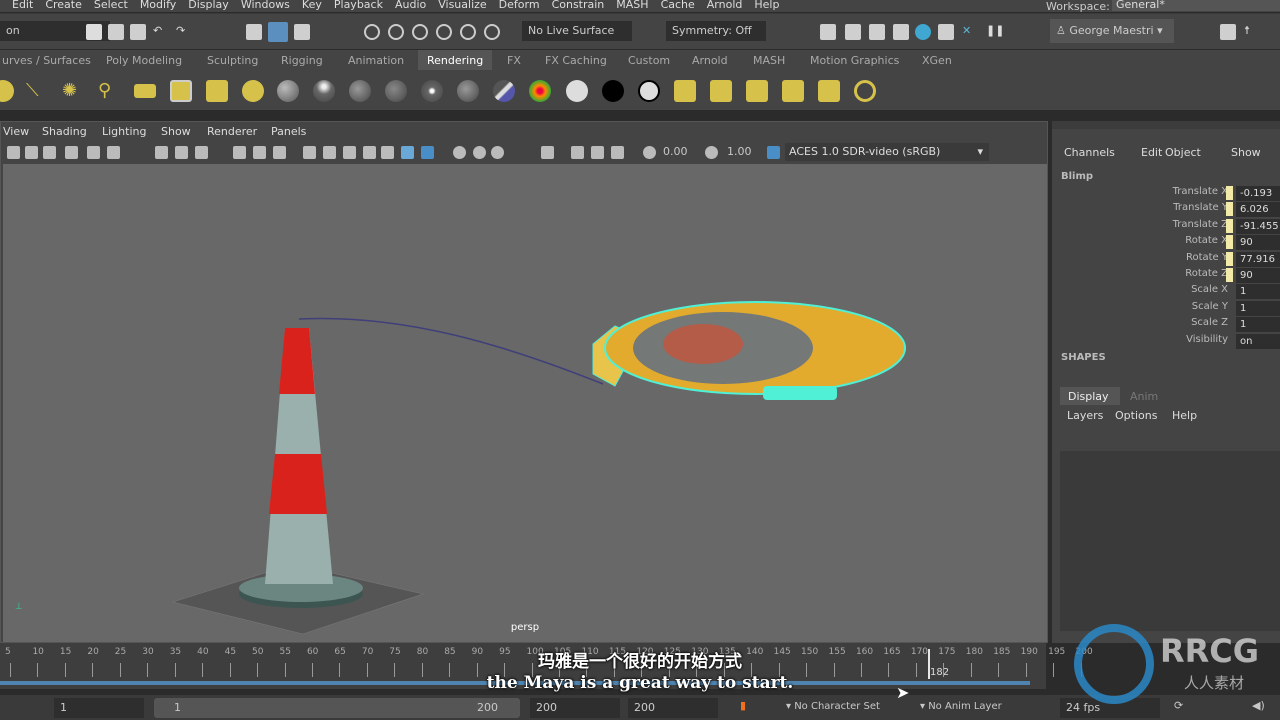 Image resolution: width=1280 pixels, height=720 pixels. What do you see at coordinates (923, 32) in the screenshot?
I see `hypershade-icon` at bounding box center [923, 32].